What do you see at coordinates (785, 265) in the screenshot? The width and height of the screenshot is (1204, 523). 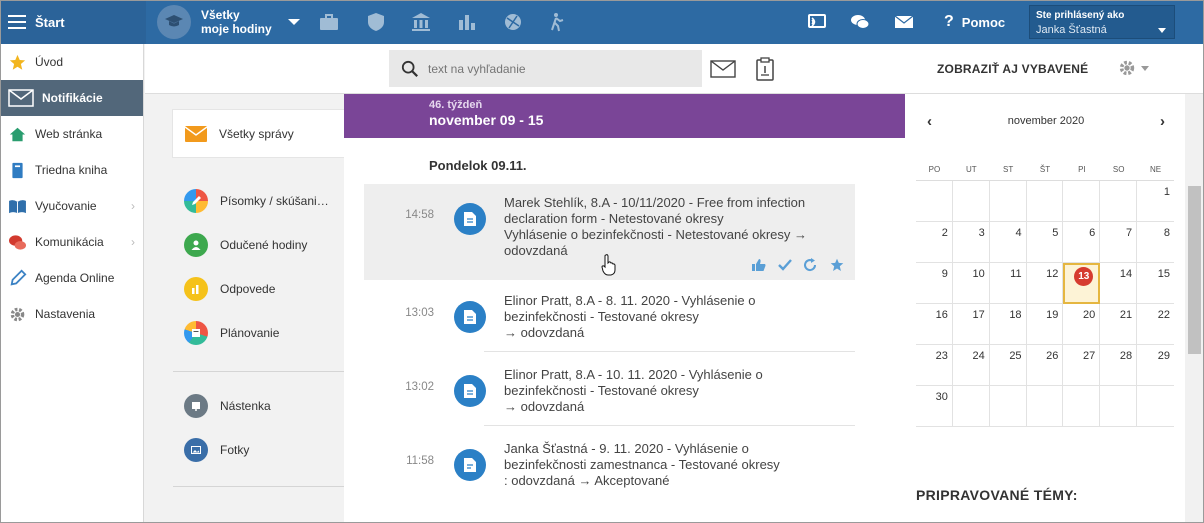 I see `check-icon` at bounding box center [785, 265].